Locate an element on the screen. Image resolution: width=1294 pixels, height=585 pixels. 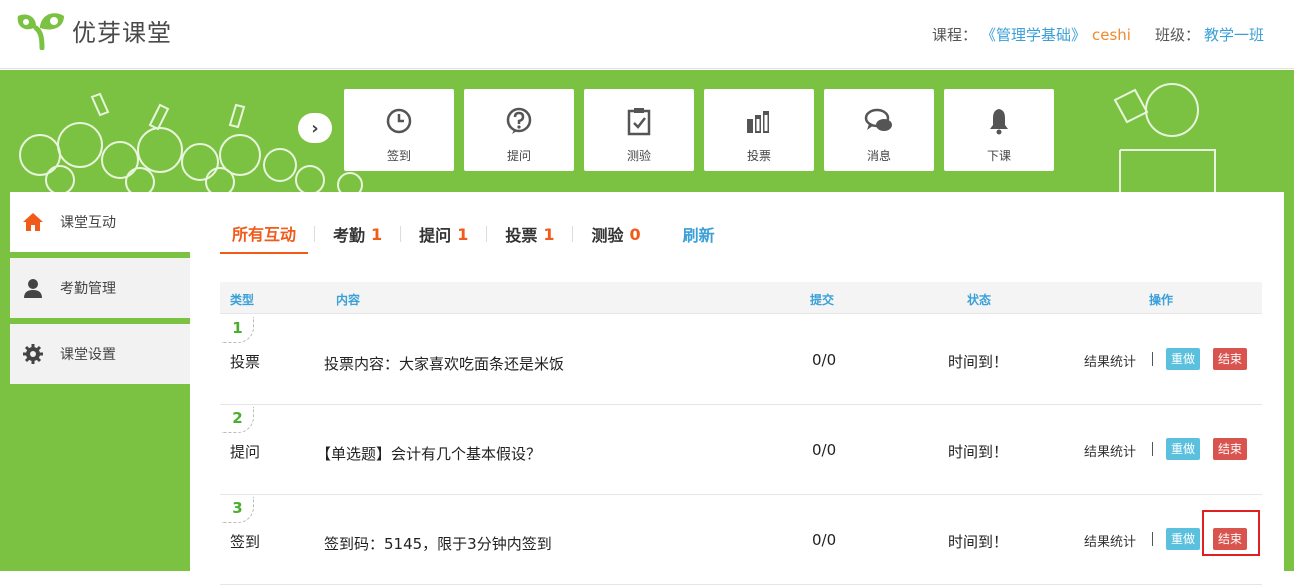
row-type: 投票 is located at coordinates (245, 362).